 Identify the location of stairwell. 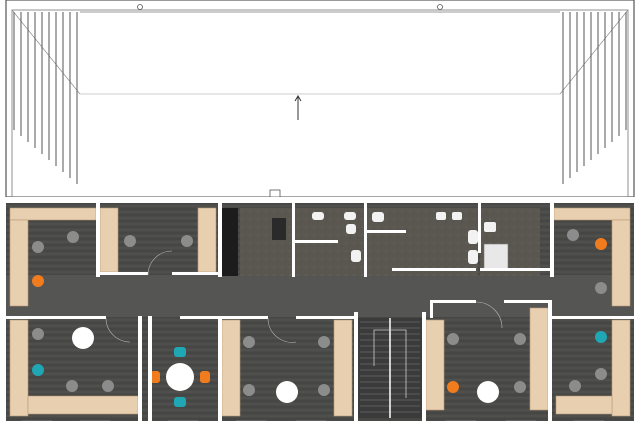
(390, 368).